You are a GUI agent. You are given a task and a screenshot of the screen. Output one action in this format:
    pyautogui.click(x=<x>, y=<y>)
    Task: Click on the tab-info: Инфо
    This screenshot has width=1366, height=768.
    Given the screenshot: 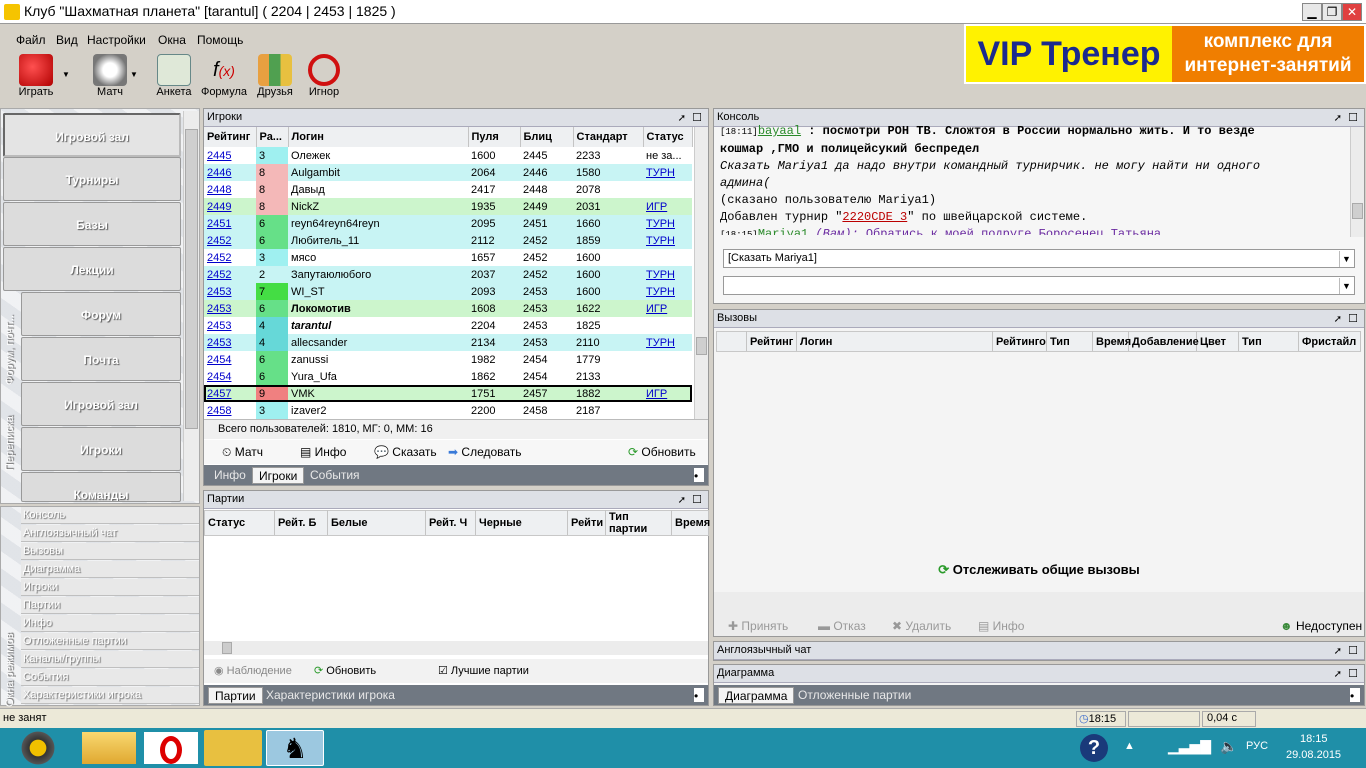 What is the action you would take?
    pyautogui.click(x=230, y=475)
    